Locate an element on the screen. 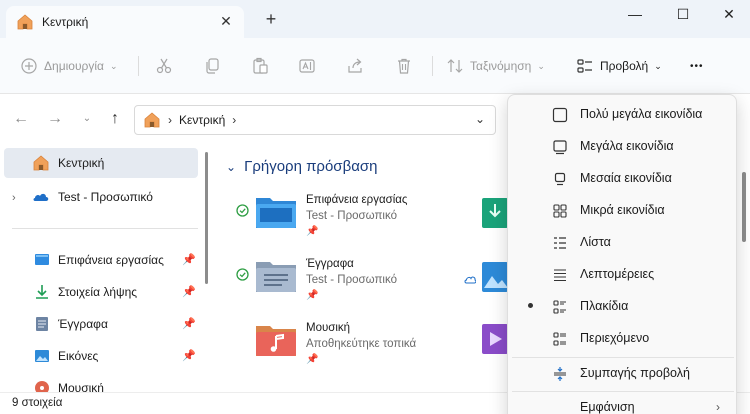 This screenshot has width=750, height=414. menu-item-list: Λίστα is located at coordinates (623, 242).